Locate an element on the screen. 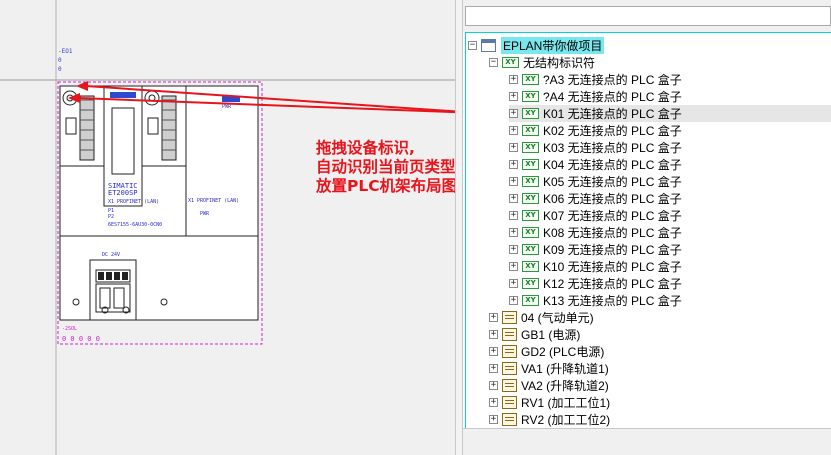 The image size is (831, 455). tree-node-label: VA2 (升降轨道2) is located at coordinates (565, 386).